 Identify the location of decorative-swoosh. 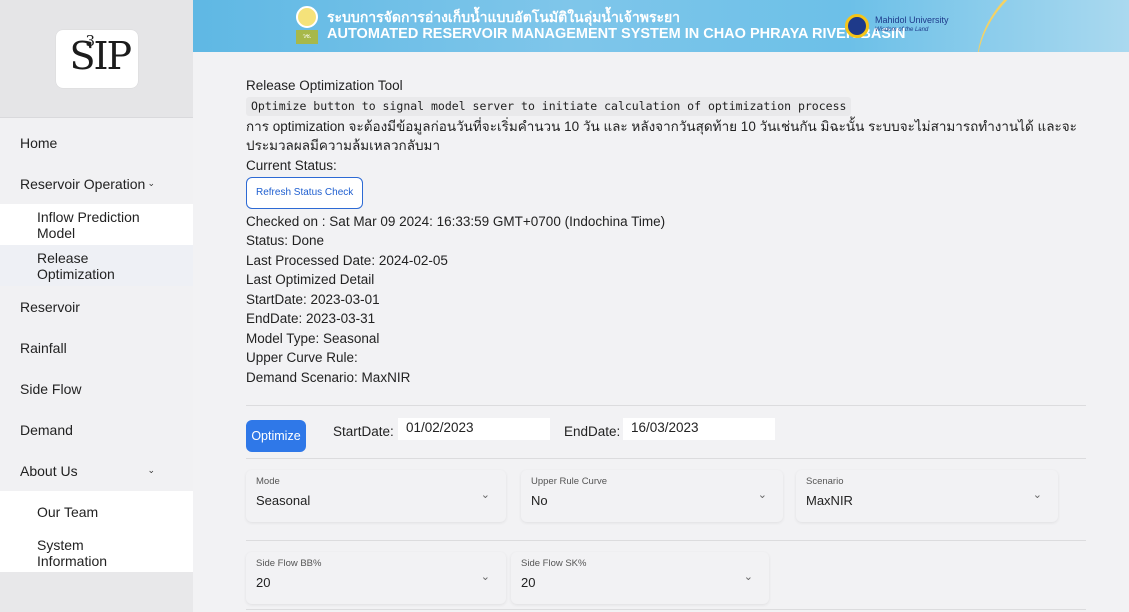
(1014, 26).